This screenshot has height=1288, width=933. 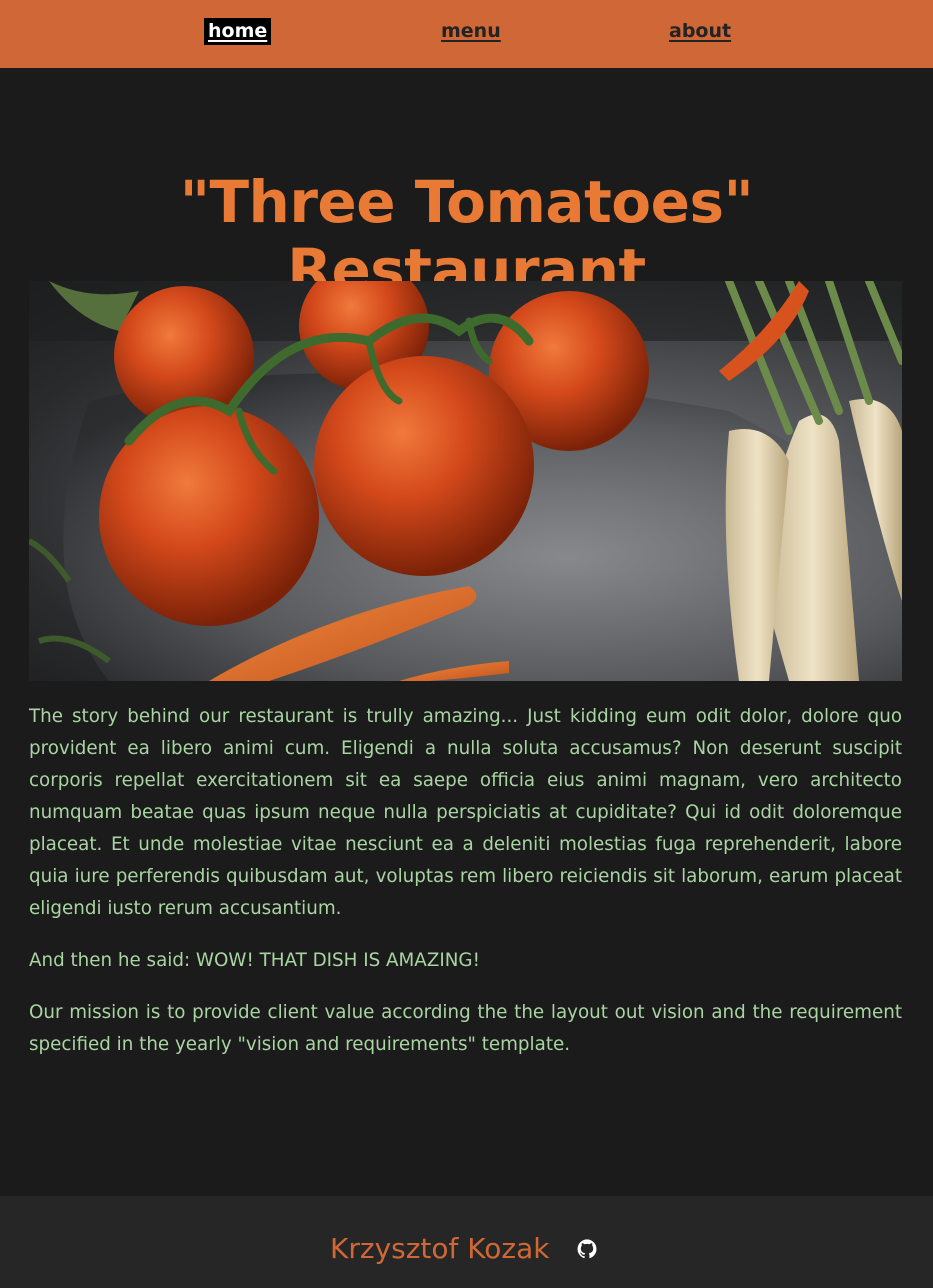 What do you see at coordinates (238, 31) in the screenshot?
I see `nav-link-home: home` at bounding box center [238, 31].